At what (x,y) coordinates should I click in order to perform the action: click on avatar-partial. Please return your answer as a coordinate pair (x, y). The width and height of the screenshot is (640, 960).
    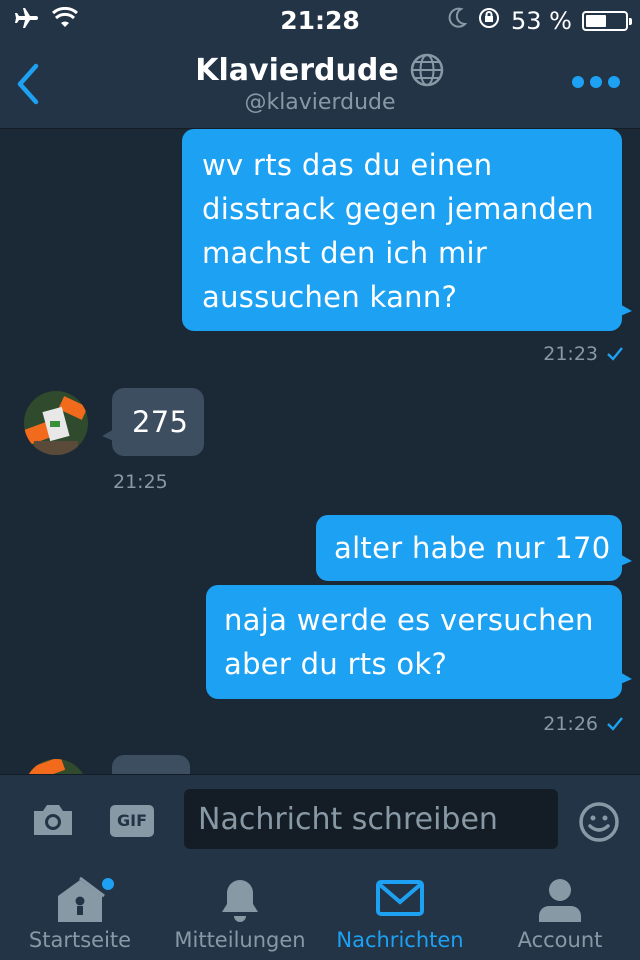
    Looking at the image, I should click on (56, 766).